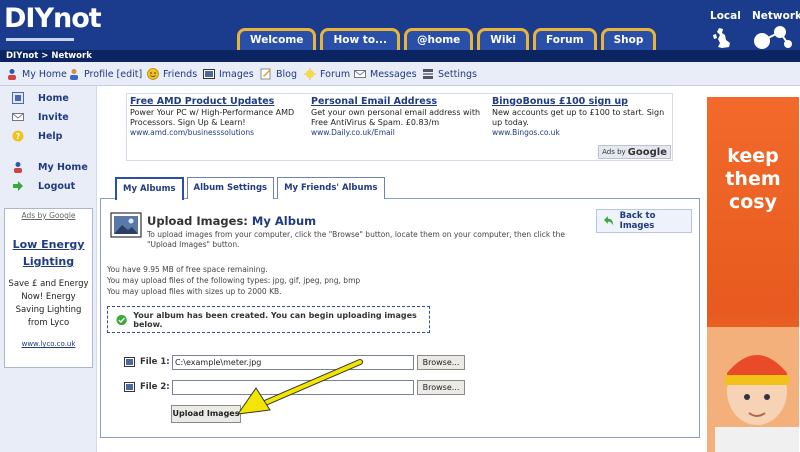 Image resolution: width=800 pixels, height=452 pixels. What do you see at coordinates (286, 74) in the screenshot?
I see `toolbar-label: Blog` at bounding box center [286, 74].